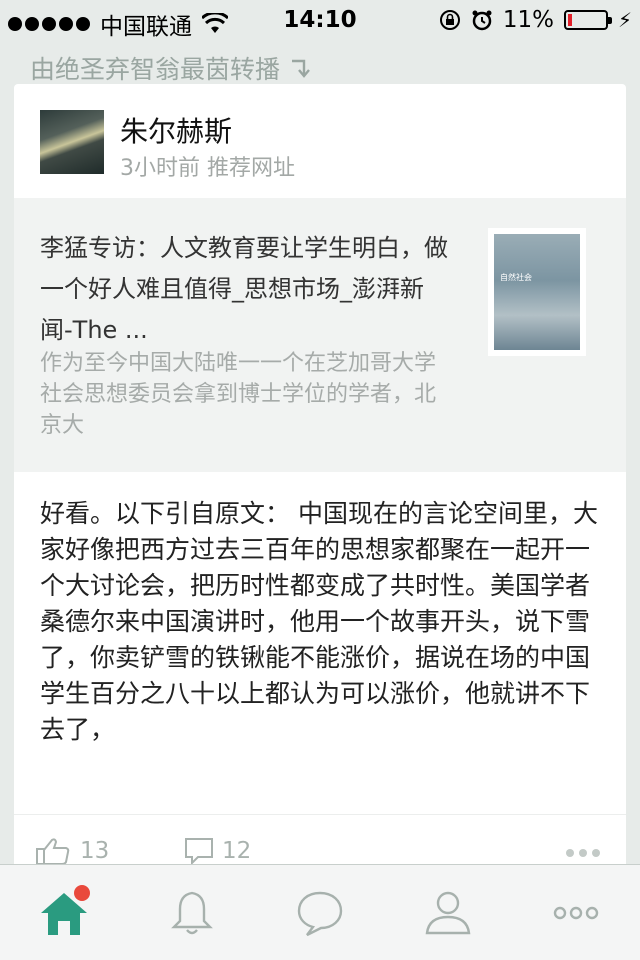  I want to click on tab-notifications, so click(192, 913).